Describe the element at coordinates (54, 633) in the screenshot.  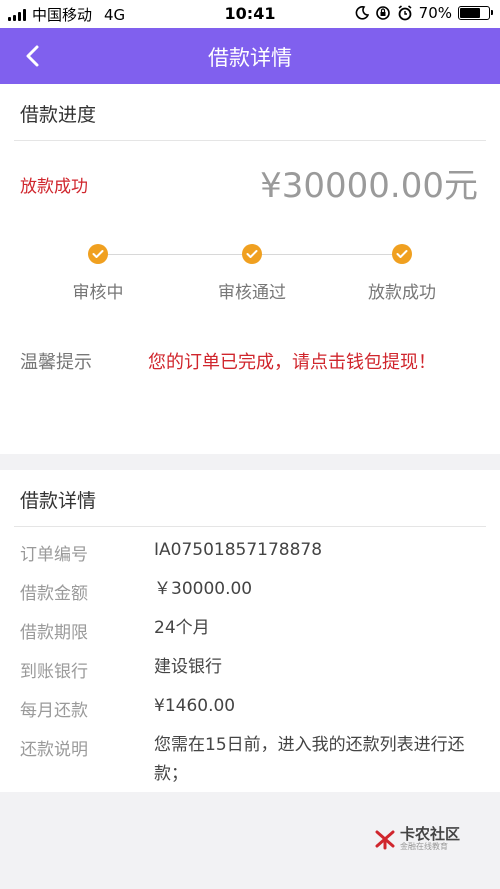
I see `detail-key: 借款期限` at that location.